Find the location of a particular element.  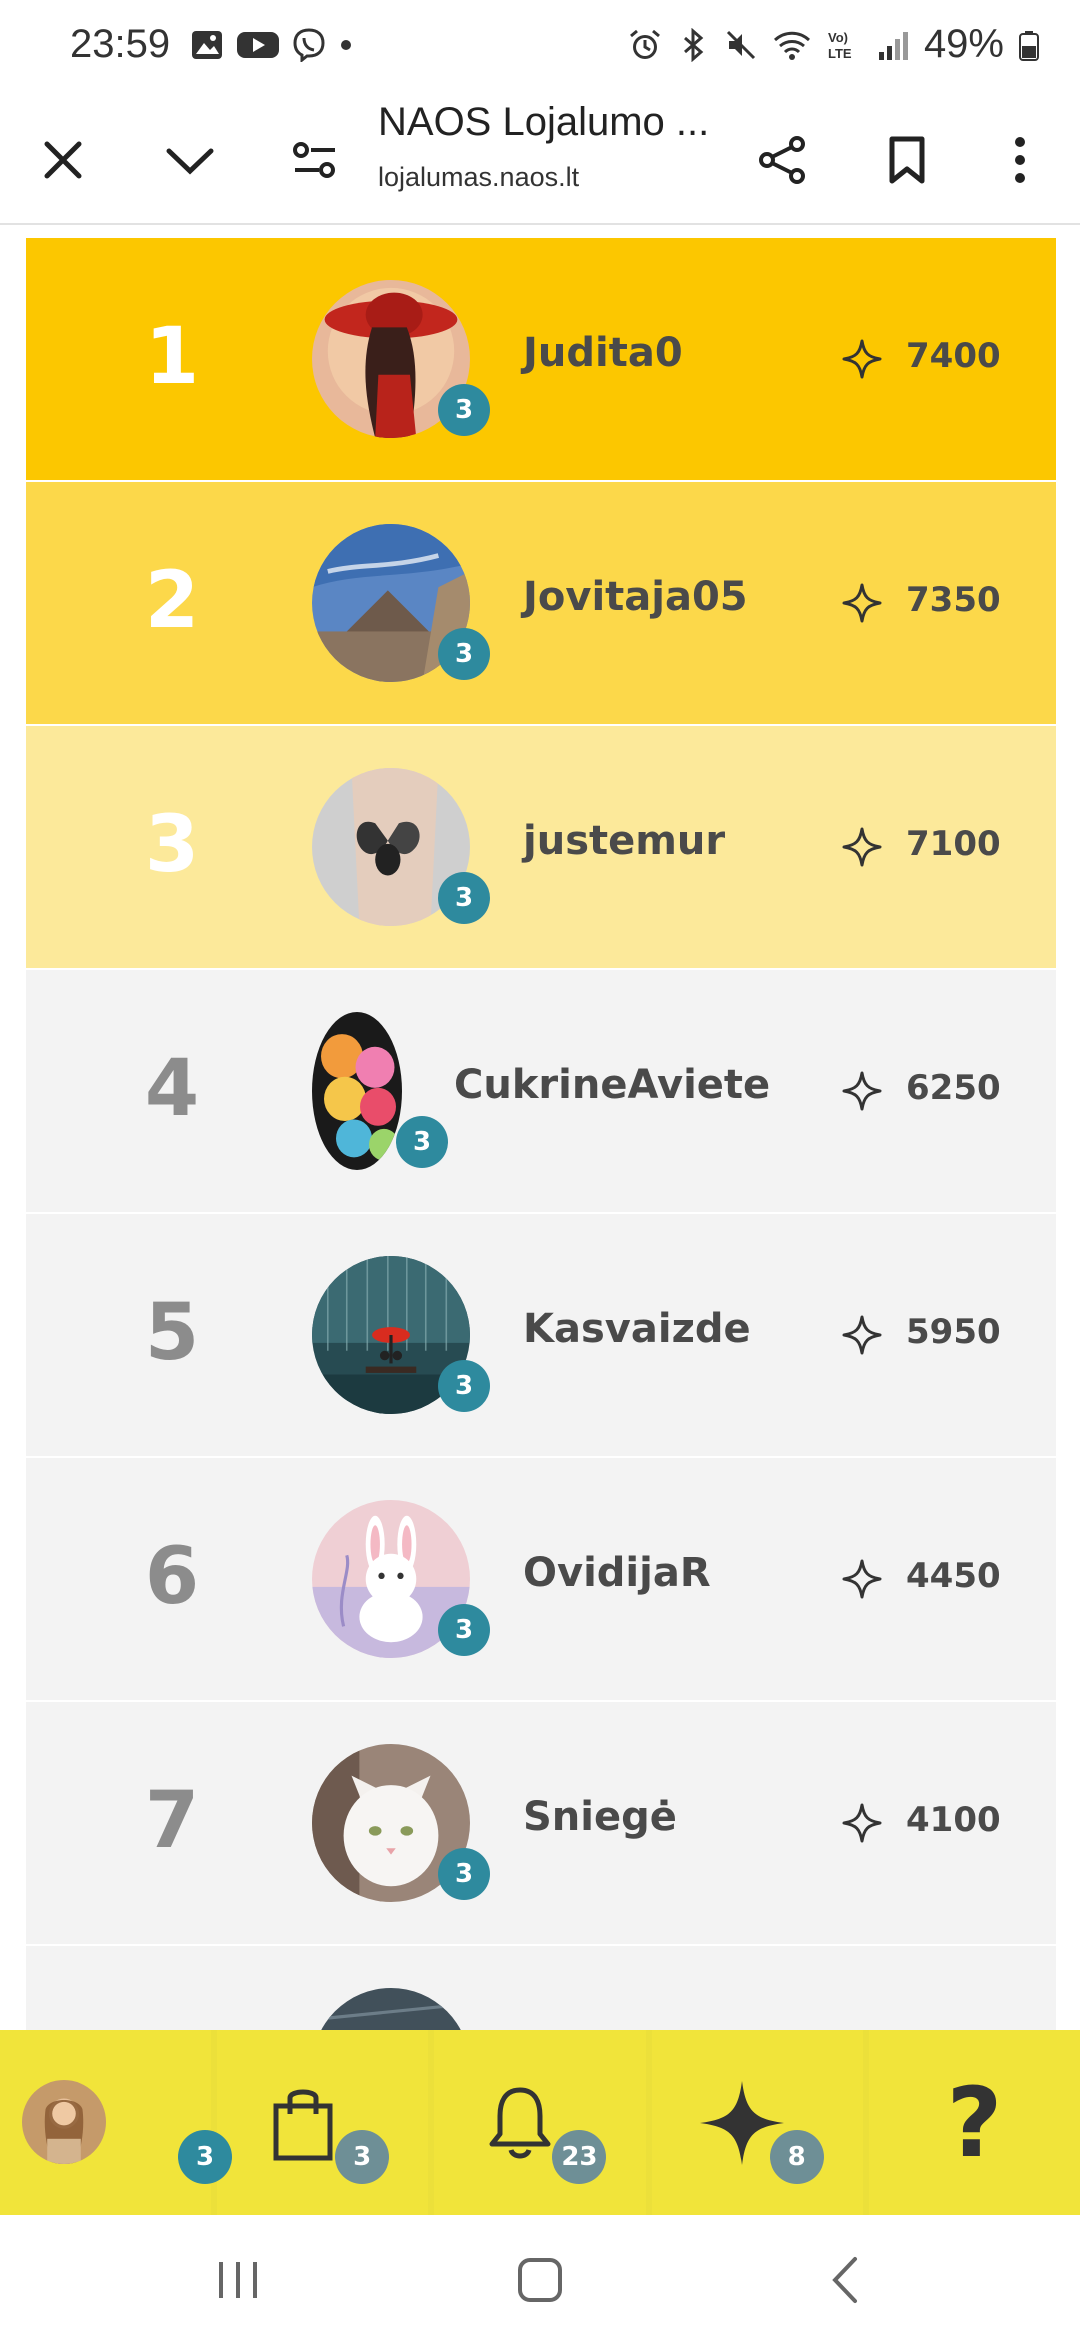

status-time: 23:59 is located at coordinates (120, 44).